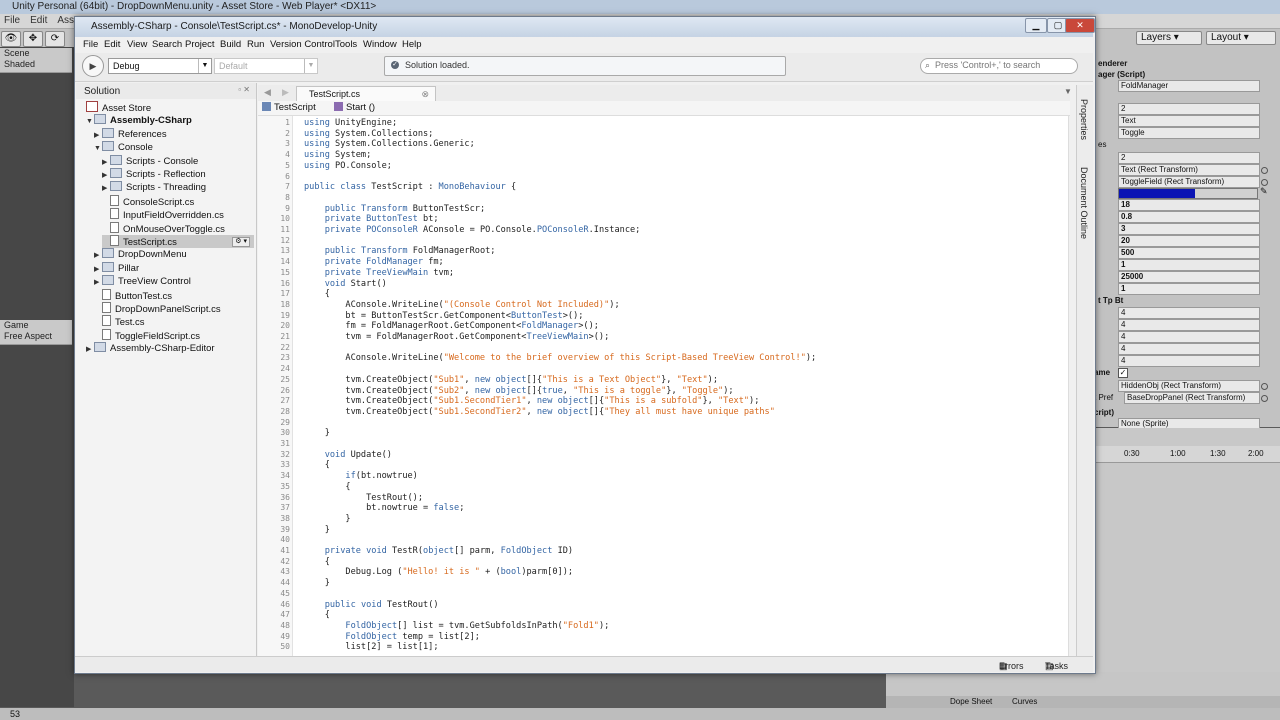  Describe the element at coordinates (241, 242) in the screenshot. I see `gear-icon: ⚙ ▾` at that location.